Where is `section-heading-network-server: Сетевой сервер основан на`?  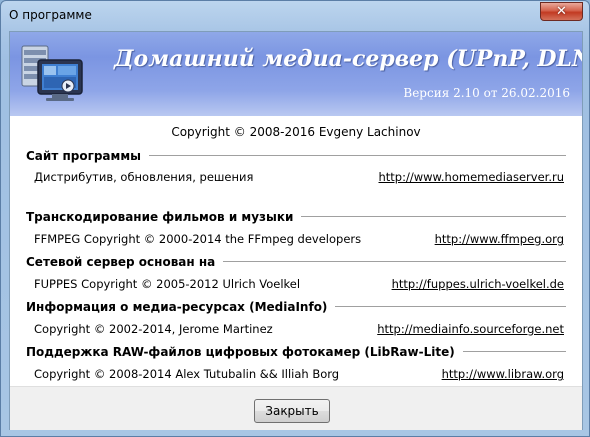
section-heading-network-server: Сетевой сервер основан на is located at coordinates (296, 262).